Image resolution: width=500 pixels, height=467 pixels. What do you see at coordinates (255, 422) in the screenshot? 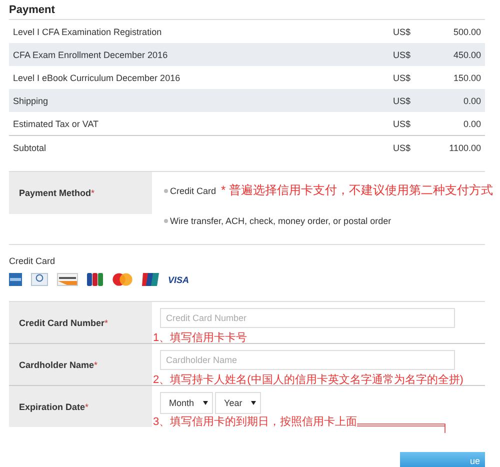
I see `annotation-text: 3、填写信用卡的到期日，按照信用卡上面` at bounding box center [255, 422].